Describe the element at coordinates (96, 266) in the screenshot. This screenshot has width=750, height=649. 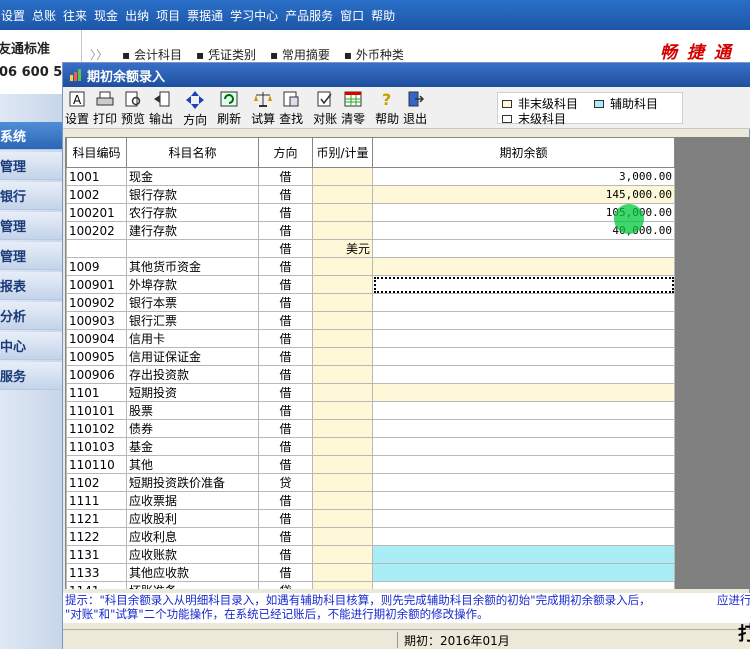
I see `account-code-cell: 1009` at that location.